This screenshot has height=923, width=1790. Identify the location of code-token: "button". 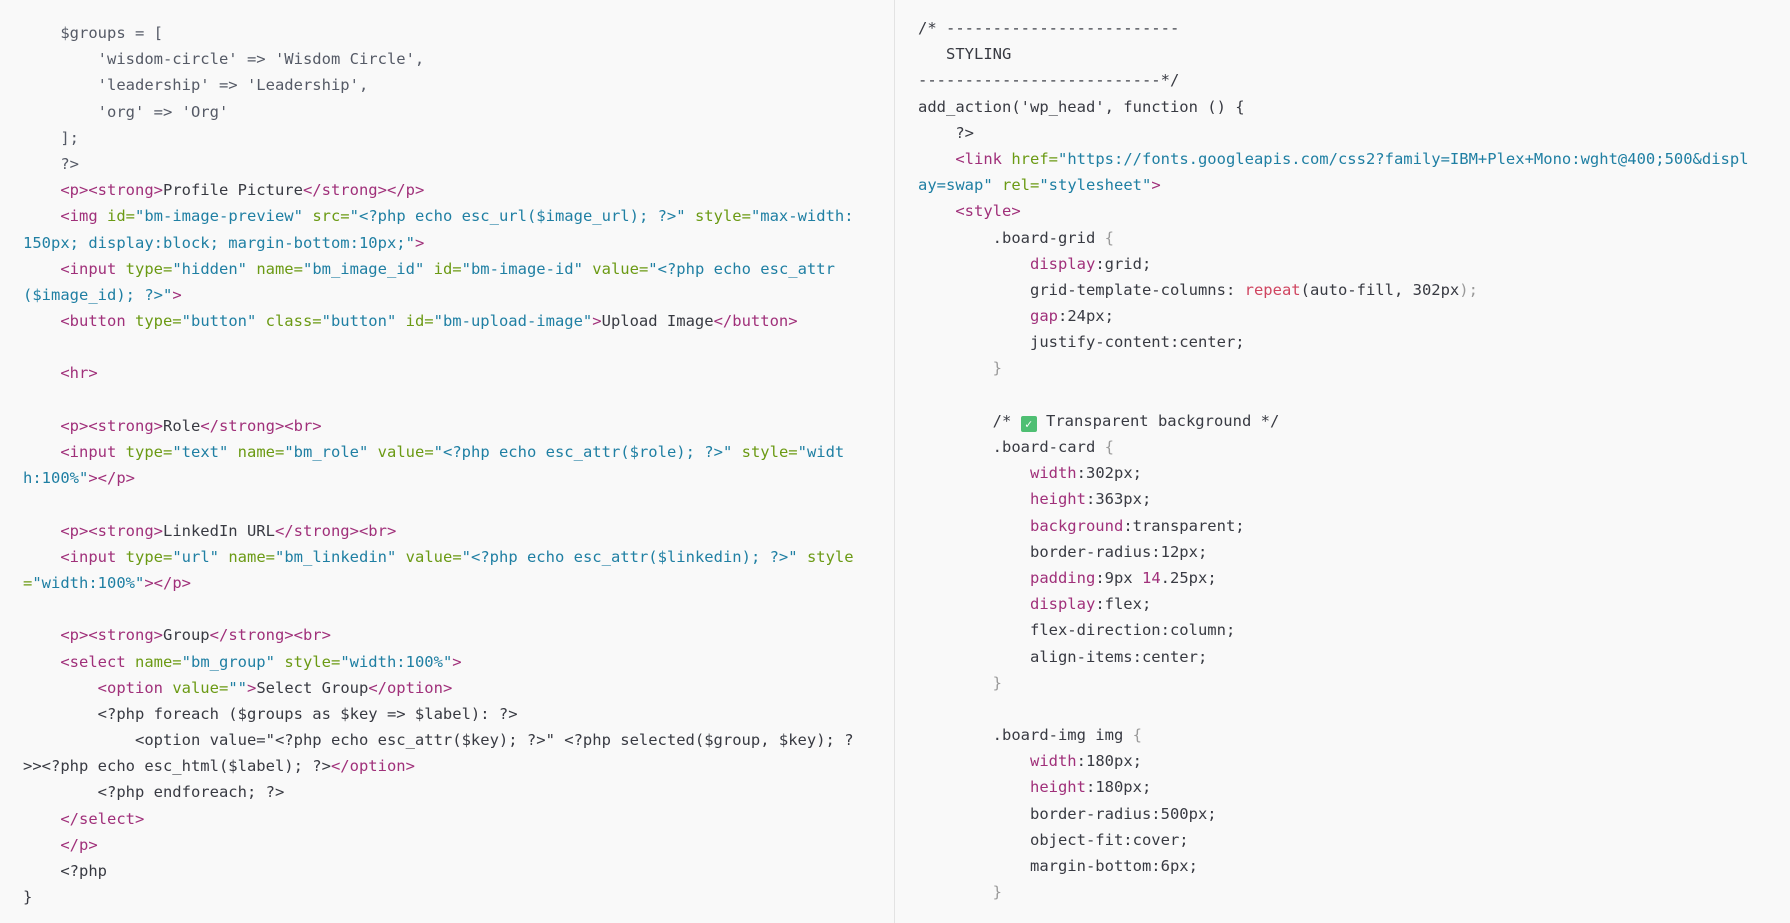
(219, 321).